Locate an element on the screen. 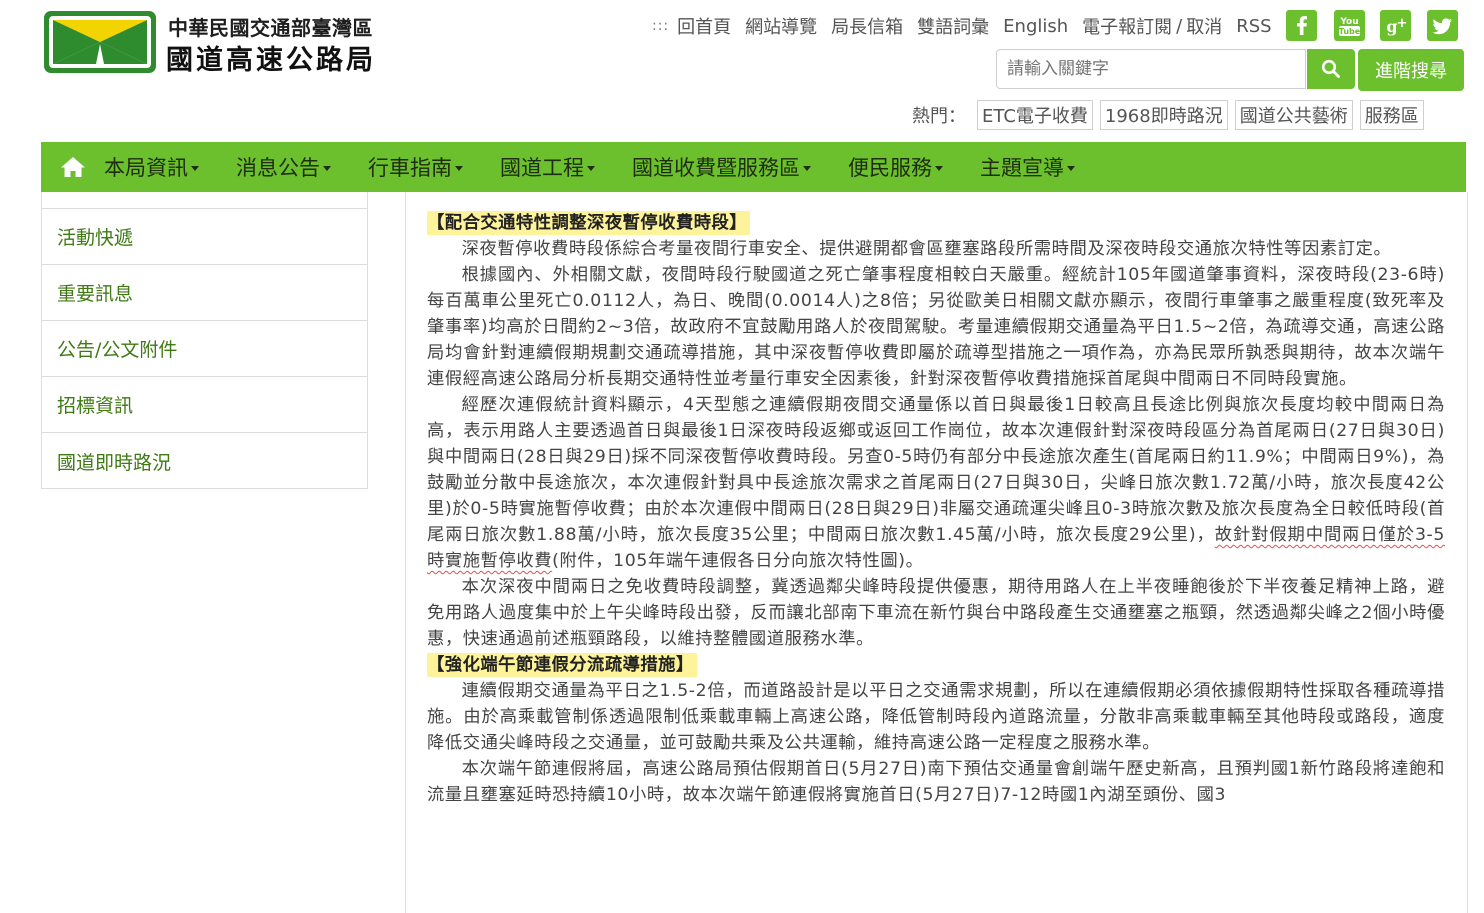 Image resolution: width=1484 pixels, height=913 pixels. hot-tag-1968-traffic: 1968即時路況 is located at coordinates (1163, 115).